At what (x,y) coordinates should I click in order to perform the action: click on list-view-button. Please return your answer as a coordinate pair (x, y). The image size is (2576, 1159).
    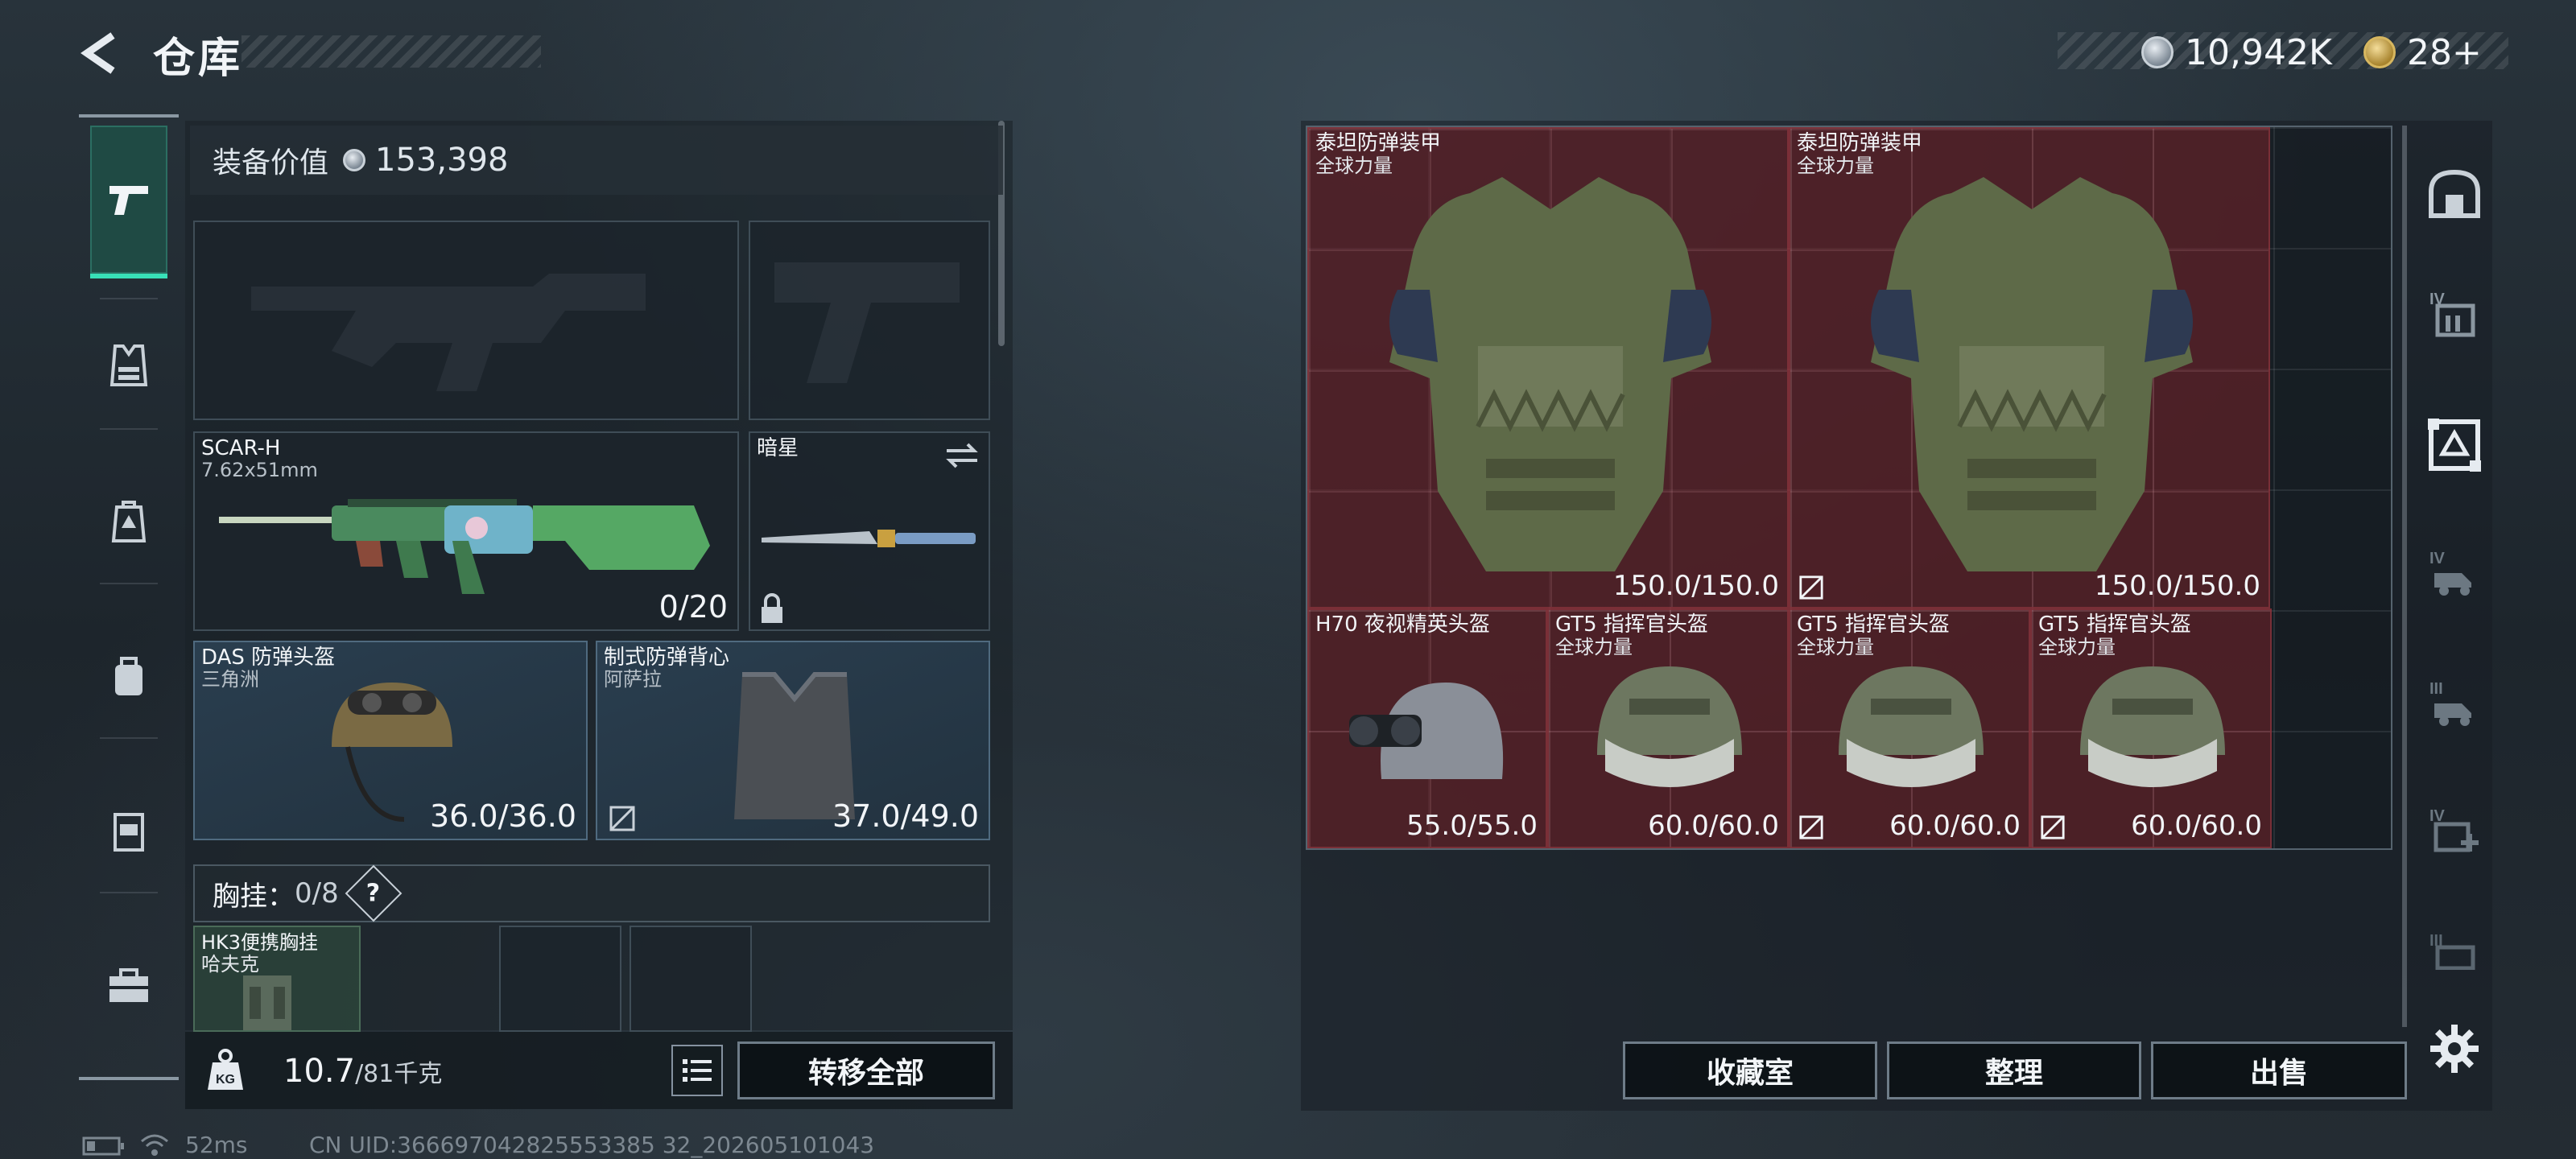
    Looking at the image, I should click on (697, 1070).